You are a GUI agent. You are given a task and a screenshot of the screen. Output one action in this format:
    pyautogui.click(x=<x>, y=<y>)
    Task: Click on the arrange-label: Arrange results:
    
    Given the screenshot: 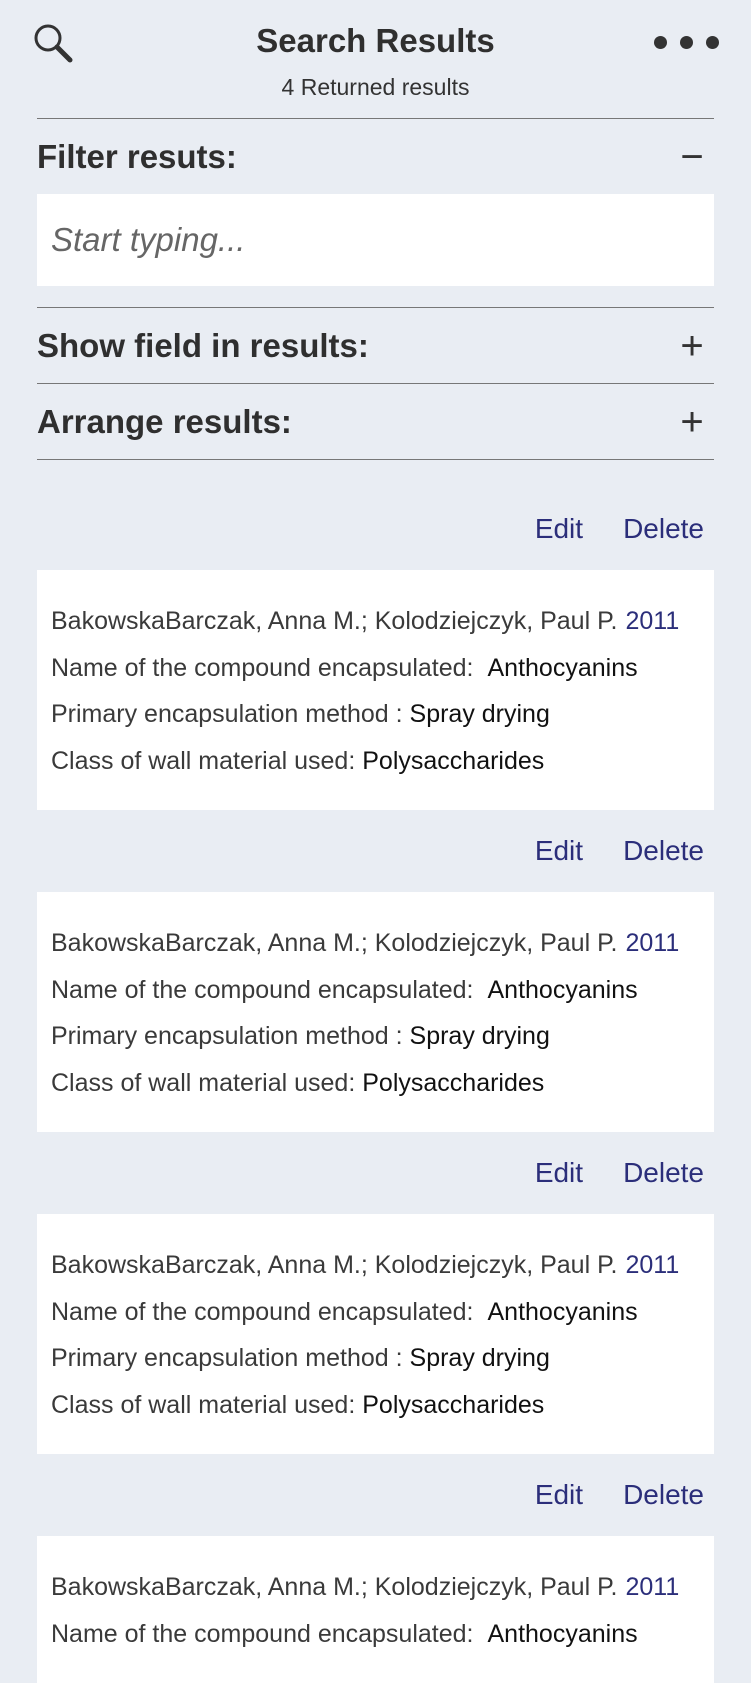 What is the action you would take?
    pyautogui.click(x=164, y=421)
    